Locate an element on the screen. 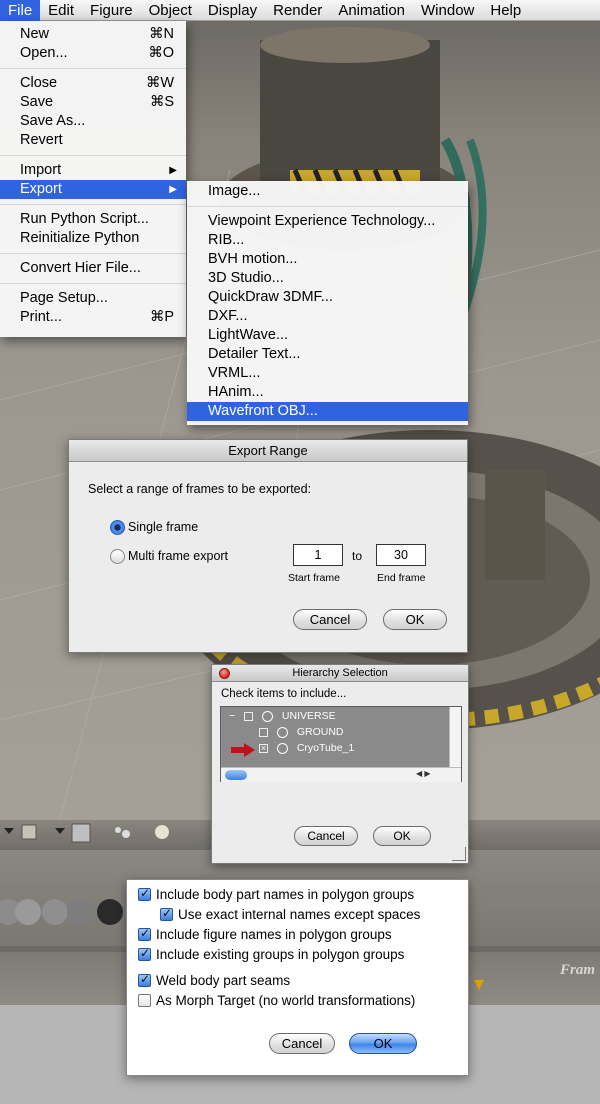  dialog-title: Hierarchy Selection is located at coordinates (340, 673).